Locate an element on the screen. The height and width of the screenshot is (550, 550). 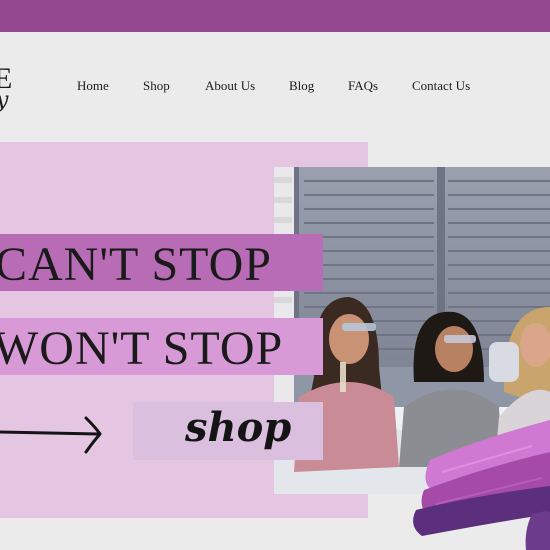
nav-about-us: About Us is located at coordinates (230, 86).